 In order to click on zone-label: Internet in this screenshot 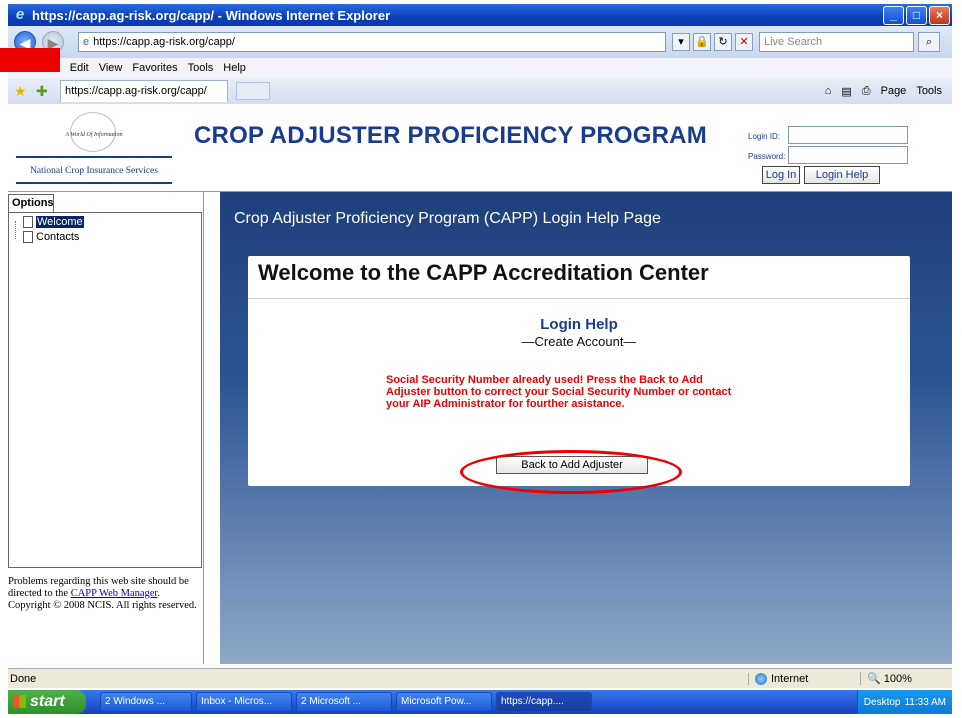, I will do `click(790, 678)`.